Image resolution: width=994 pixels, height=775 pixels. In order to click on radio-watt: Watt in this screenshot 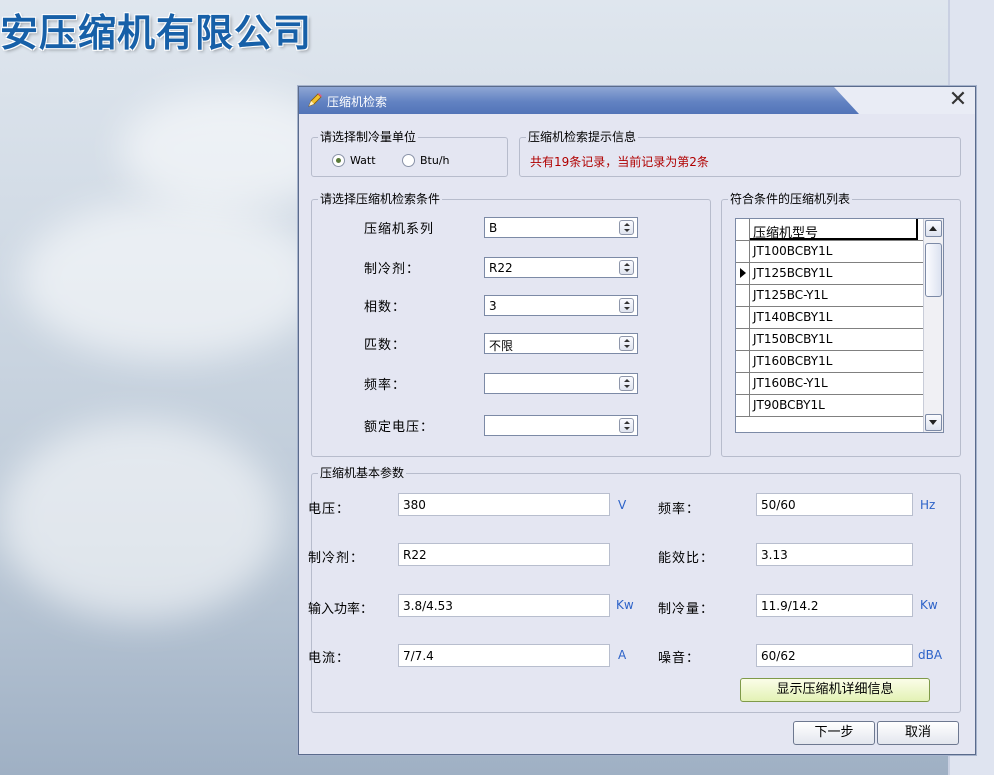, I will do `click(354, 160)`.